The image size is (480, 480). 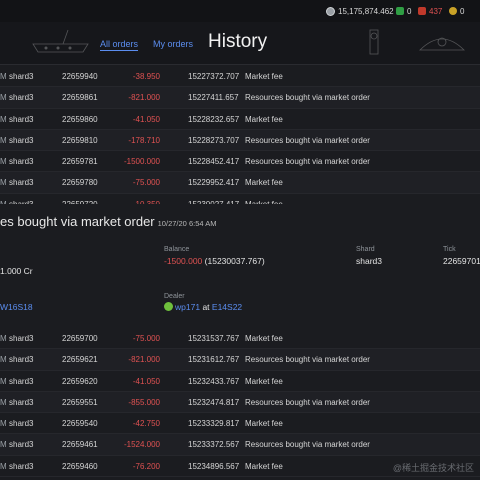 What do you see at coordinates (227, 307) in the screenshot?
I see `dealer-room-link: E14S22` at bounding box center [227, 307].